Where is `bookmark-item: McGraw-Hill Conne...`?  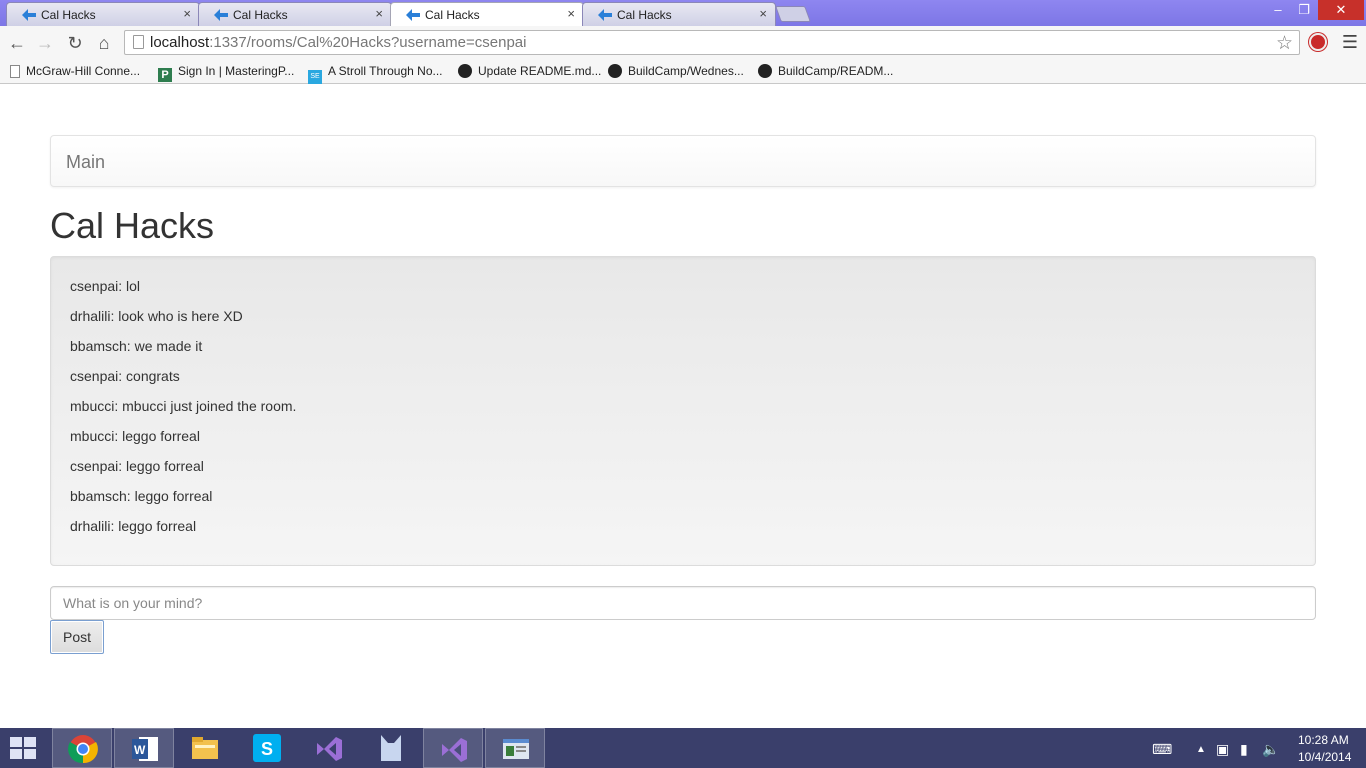
bookmark-item: McGraw-Hill Conne... is located at coordinates (75, 71).